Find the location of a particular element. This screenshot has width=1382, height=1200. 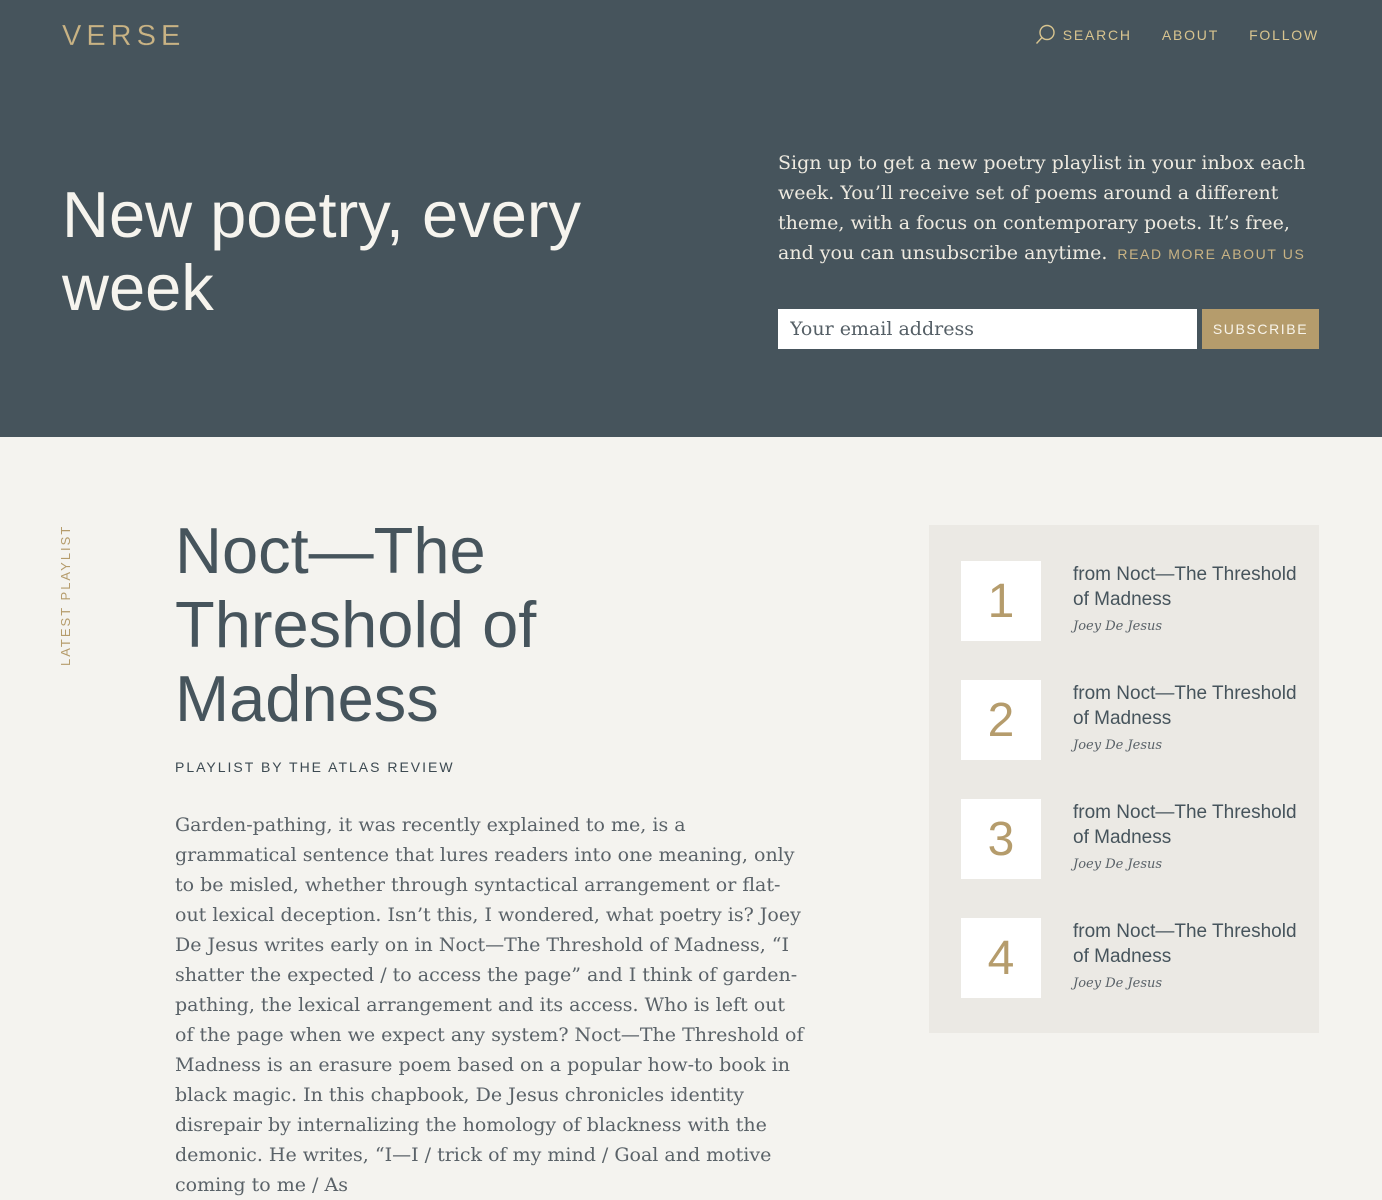

main-nav: SEARCH ABOUT FOLLOW is located at coordinates (1177, 34).